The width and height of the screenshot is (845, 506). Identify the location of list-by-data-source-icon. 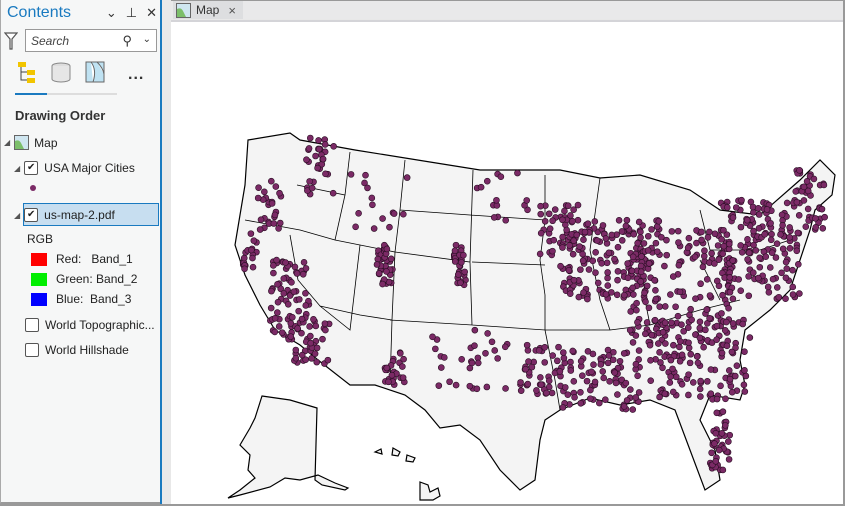
(61, 72).